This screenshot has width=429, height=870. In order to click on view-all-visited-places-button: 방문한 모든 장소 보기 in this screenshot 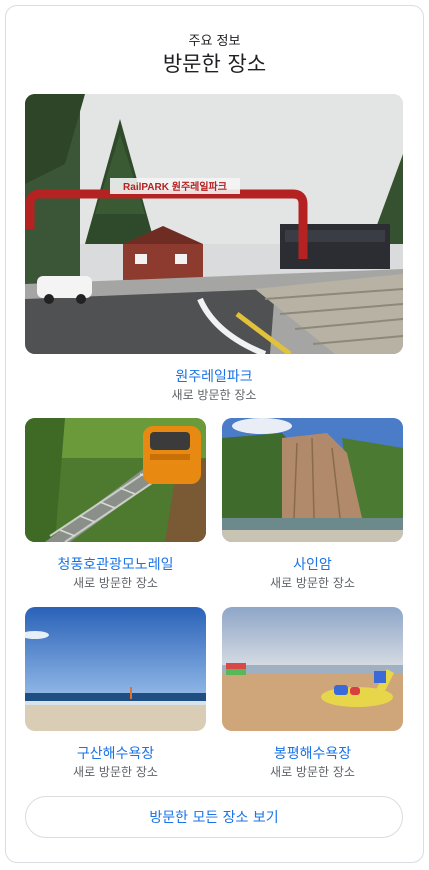, I will do `click(214, 817)`.